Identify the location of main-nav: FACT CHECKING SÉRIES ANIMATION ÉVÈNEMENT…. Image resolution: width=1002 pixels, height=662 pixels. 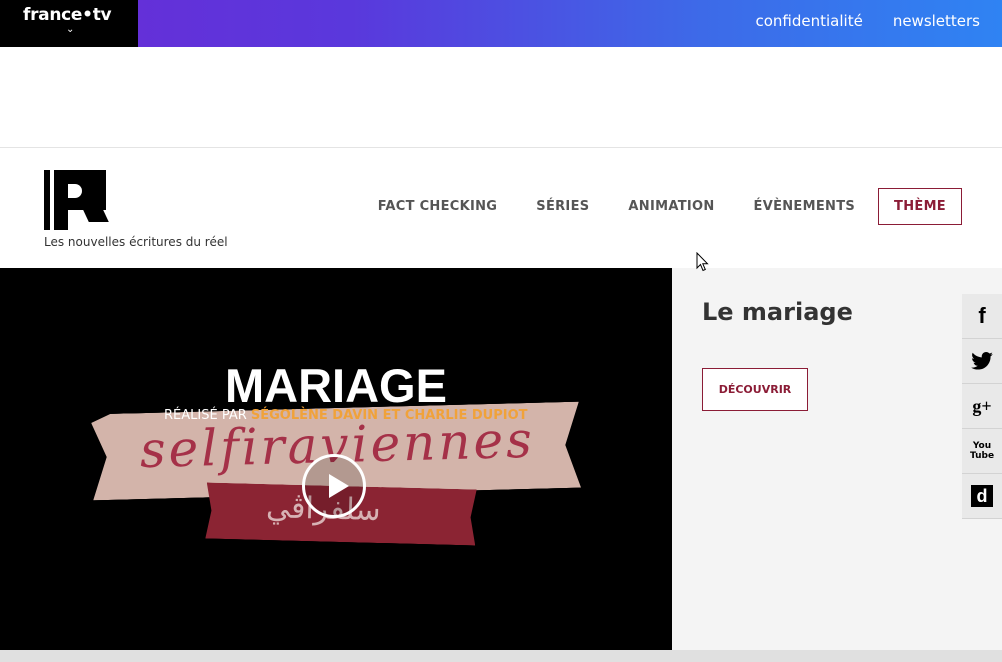
(650, 206).